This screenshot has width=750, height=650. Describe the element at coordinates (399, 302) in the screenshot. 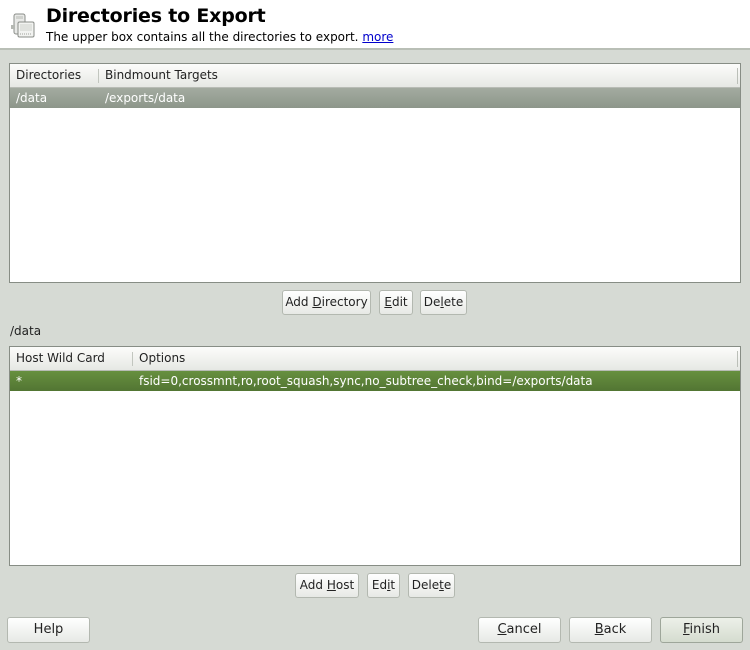

I see `label: dit` at that location.